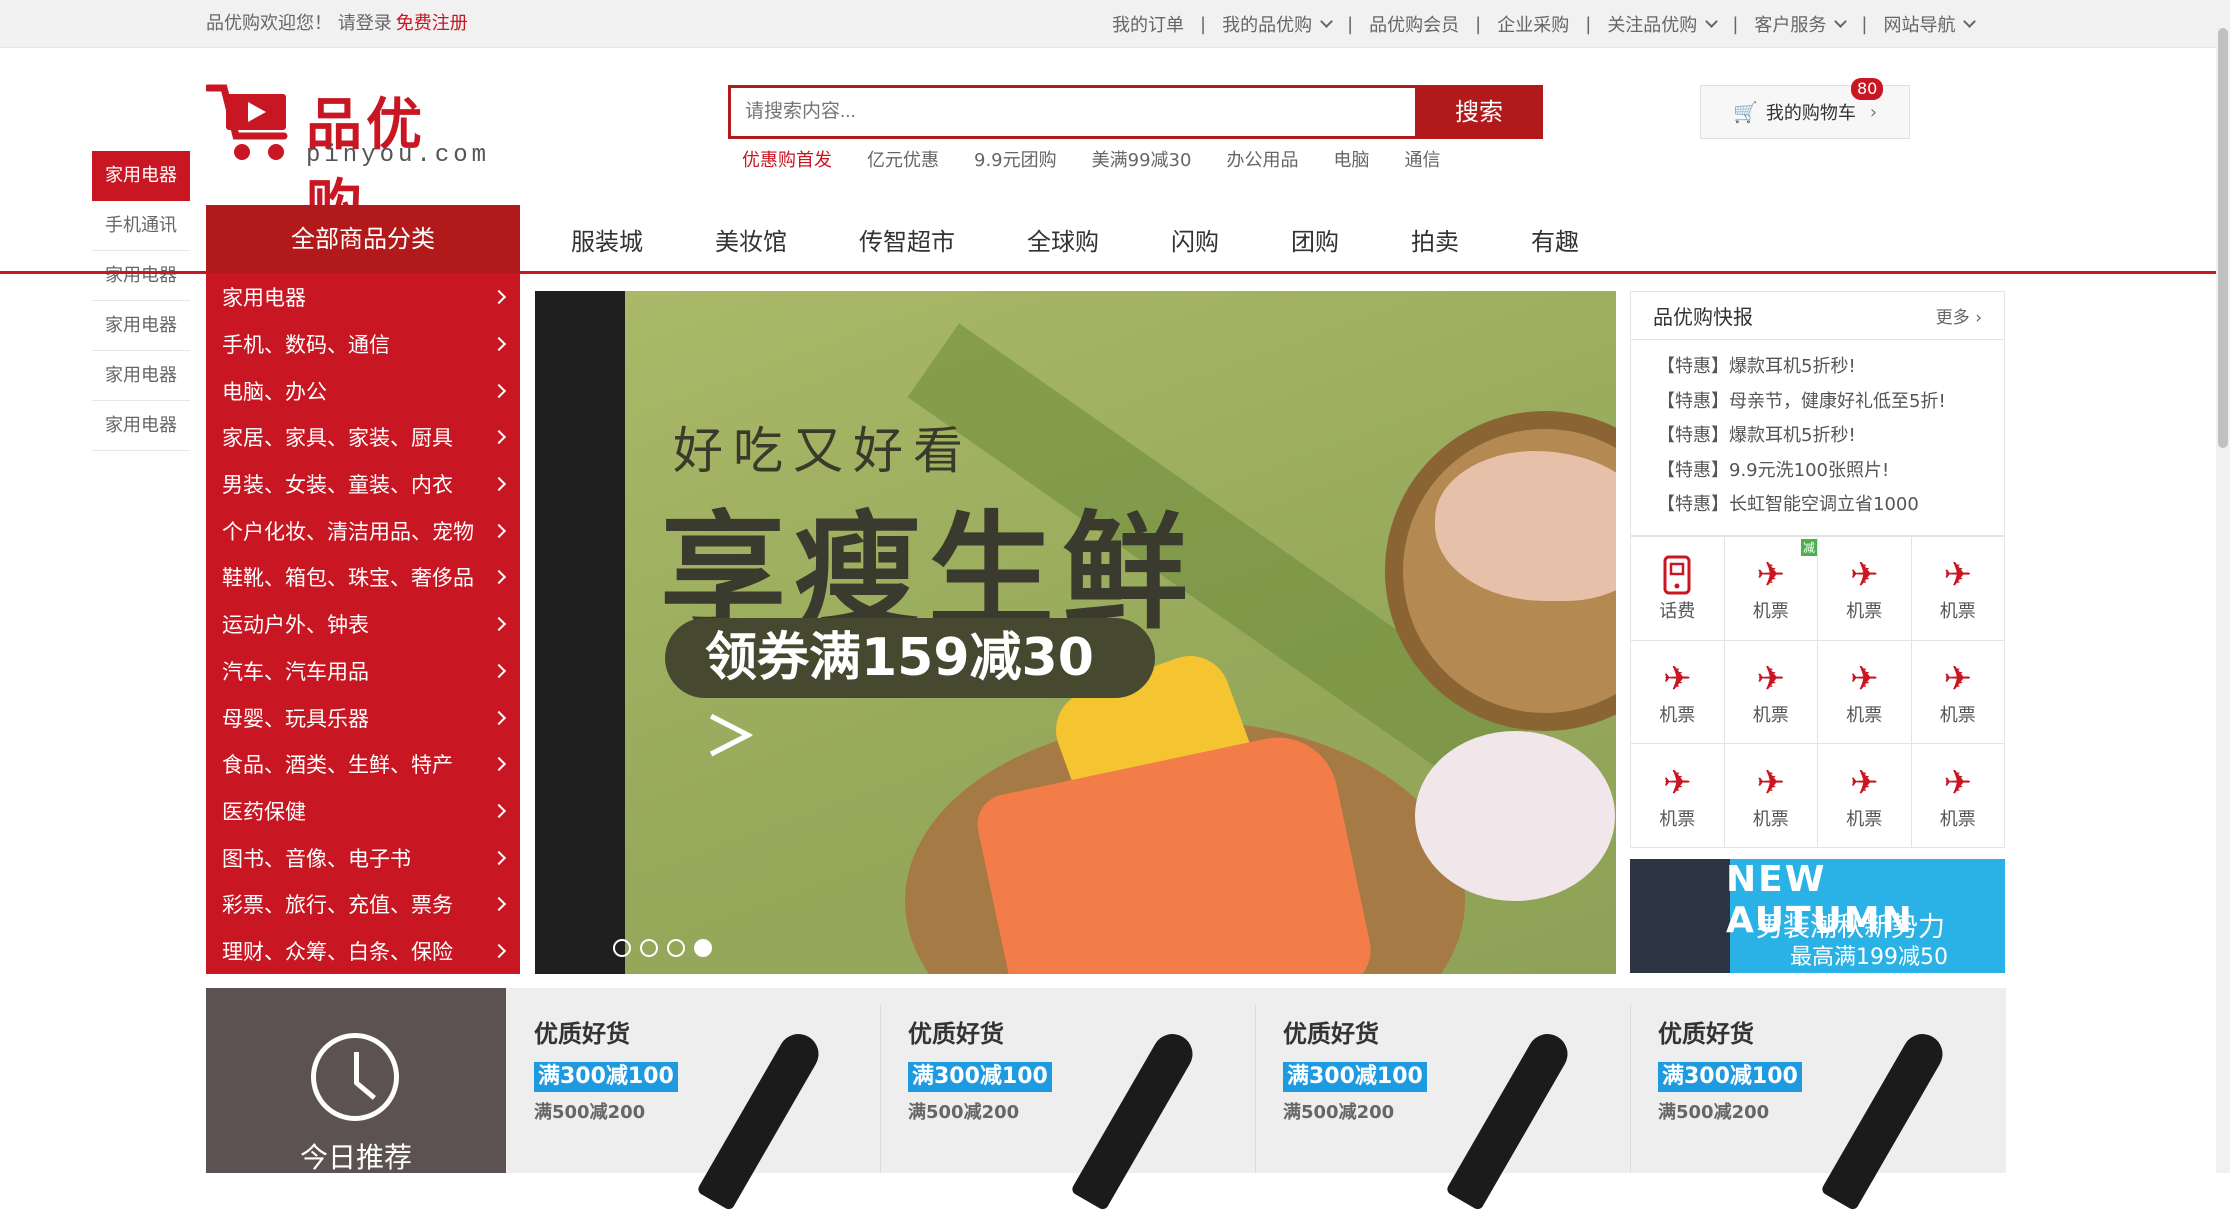 The image size is (2230, 1211). I want to click on category-item: 彩票、旅行、充值、票务, so click(363, 904).